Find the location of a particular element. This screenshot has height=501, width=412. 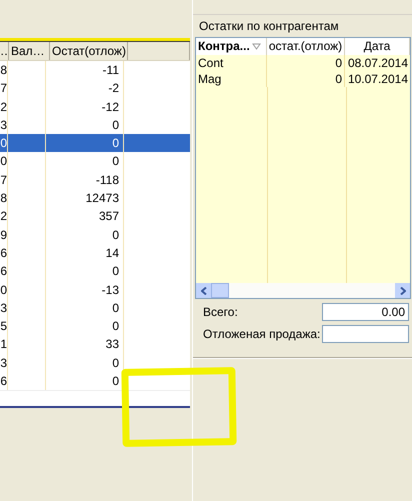

table-row: 2 -12 is located at coordinates (95, 107).